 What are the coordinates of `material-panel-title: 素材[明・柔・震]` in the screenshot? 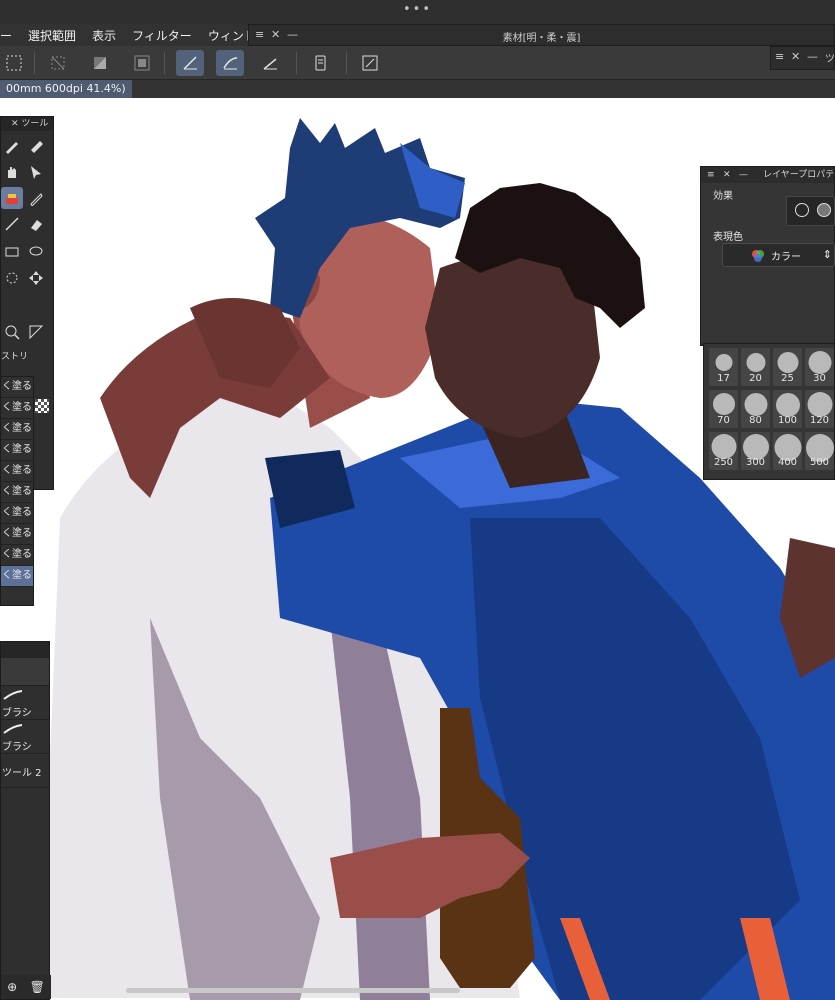 It's located at (541, 38).